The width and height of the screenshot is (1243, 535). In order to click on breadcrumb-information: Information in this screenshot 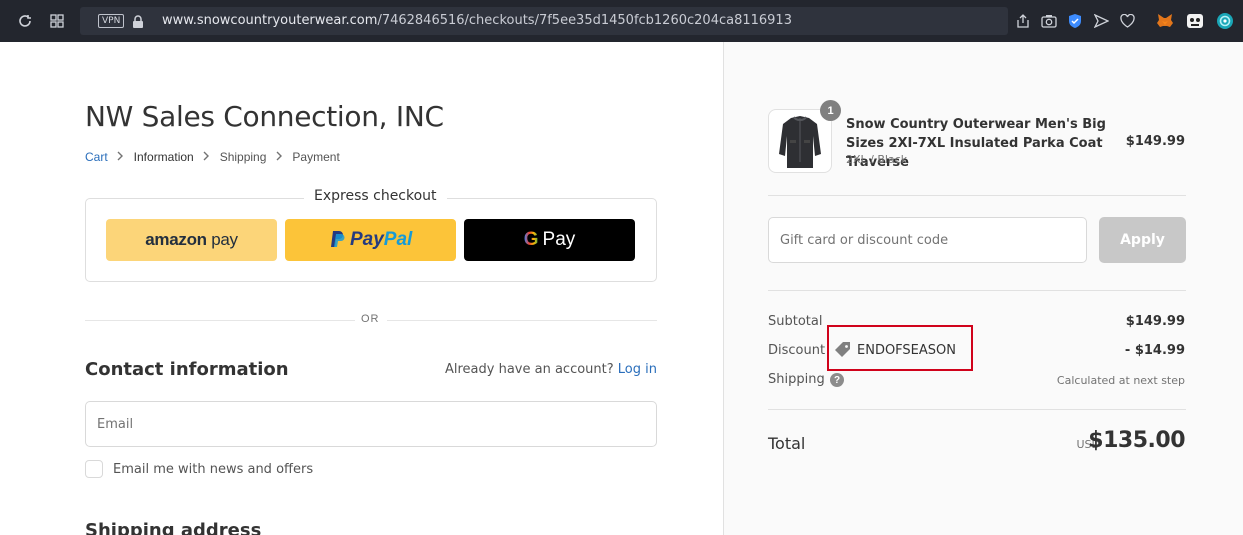, I will do `click(163, 157)`.